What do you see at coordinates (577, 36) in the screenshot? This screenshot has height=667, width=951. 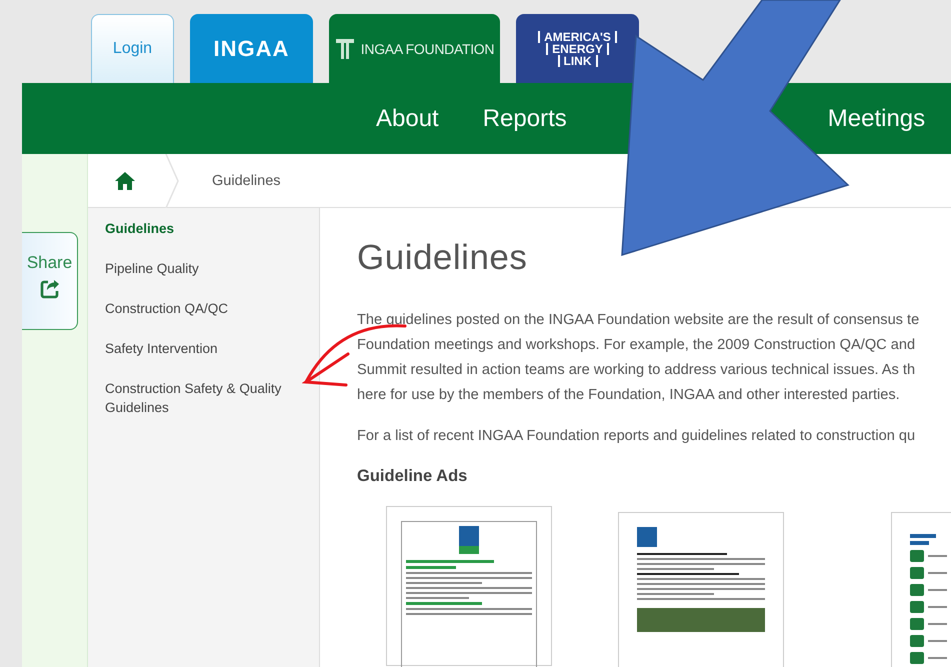 I see `logo-text: AMERICA'S` at bounding box center [577, 36].